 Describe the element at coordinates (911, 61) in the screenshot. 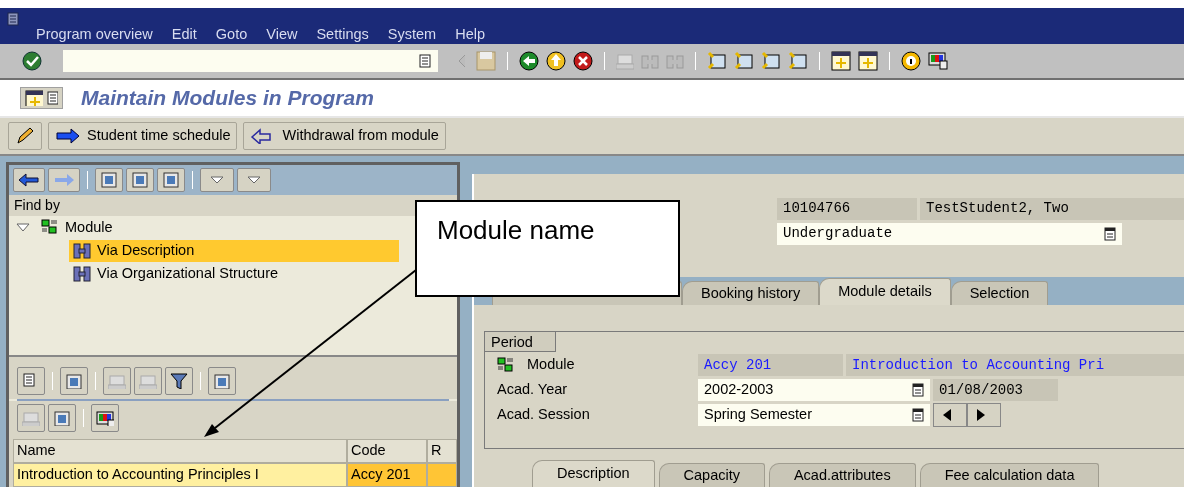

I see `help-icon` at that location.